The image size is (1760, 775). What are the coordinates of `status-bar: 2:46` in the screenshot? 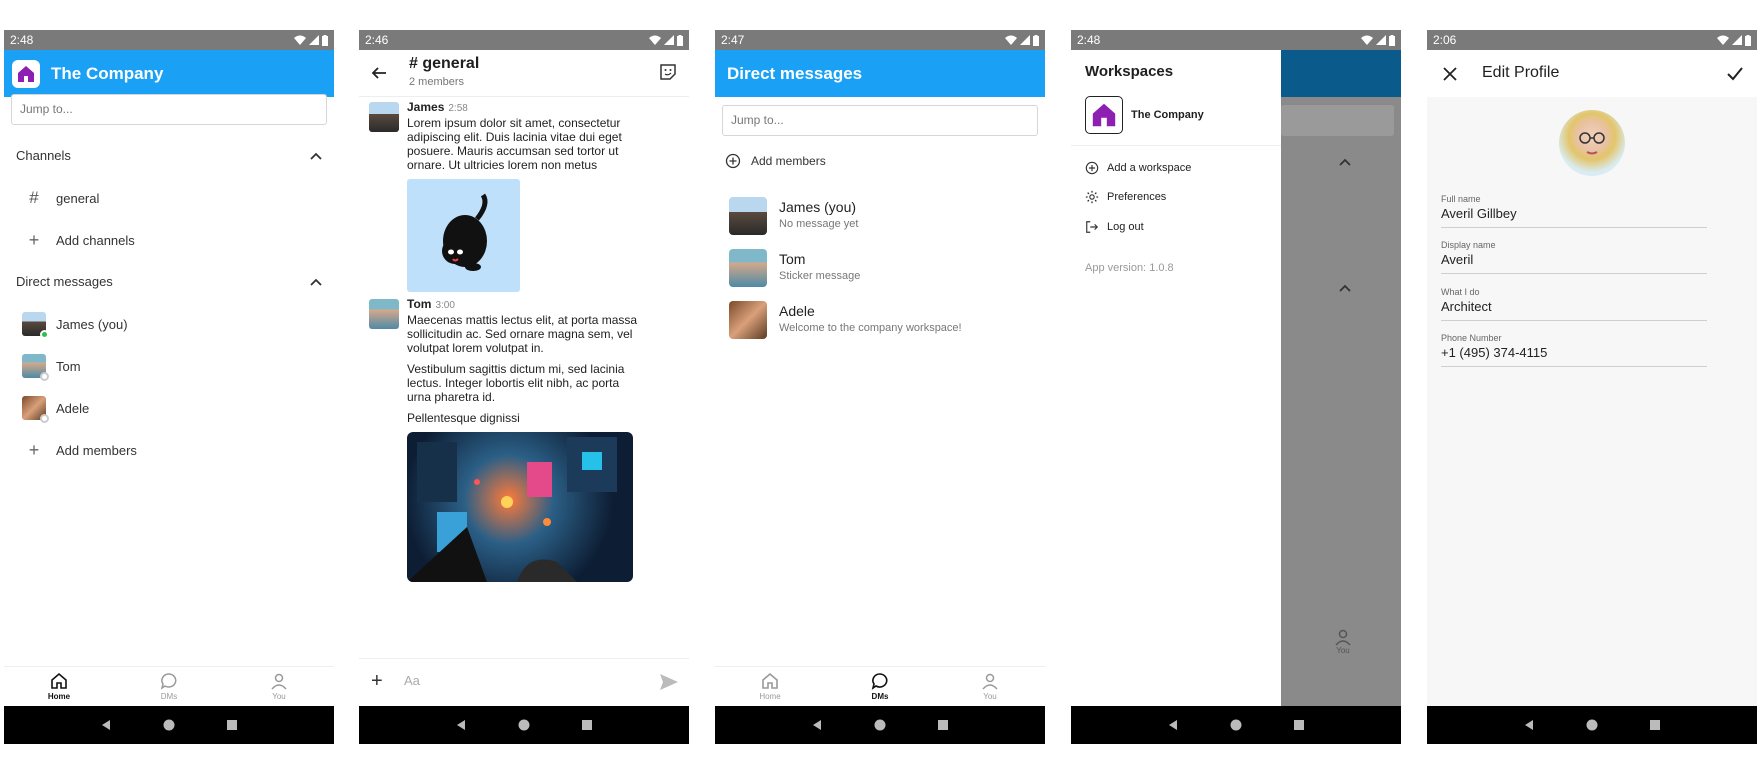 It's located at (524, 40).